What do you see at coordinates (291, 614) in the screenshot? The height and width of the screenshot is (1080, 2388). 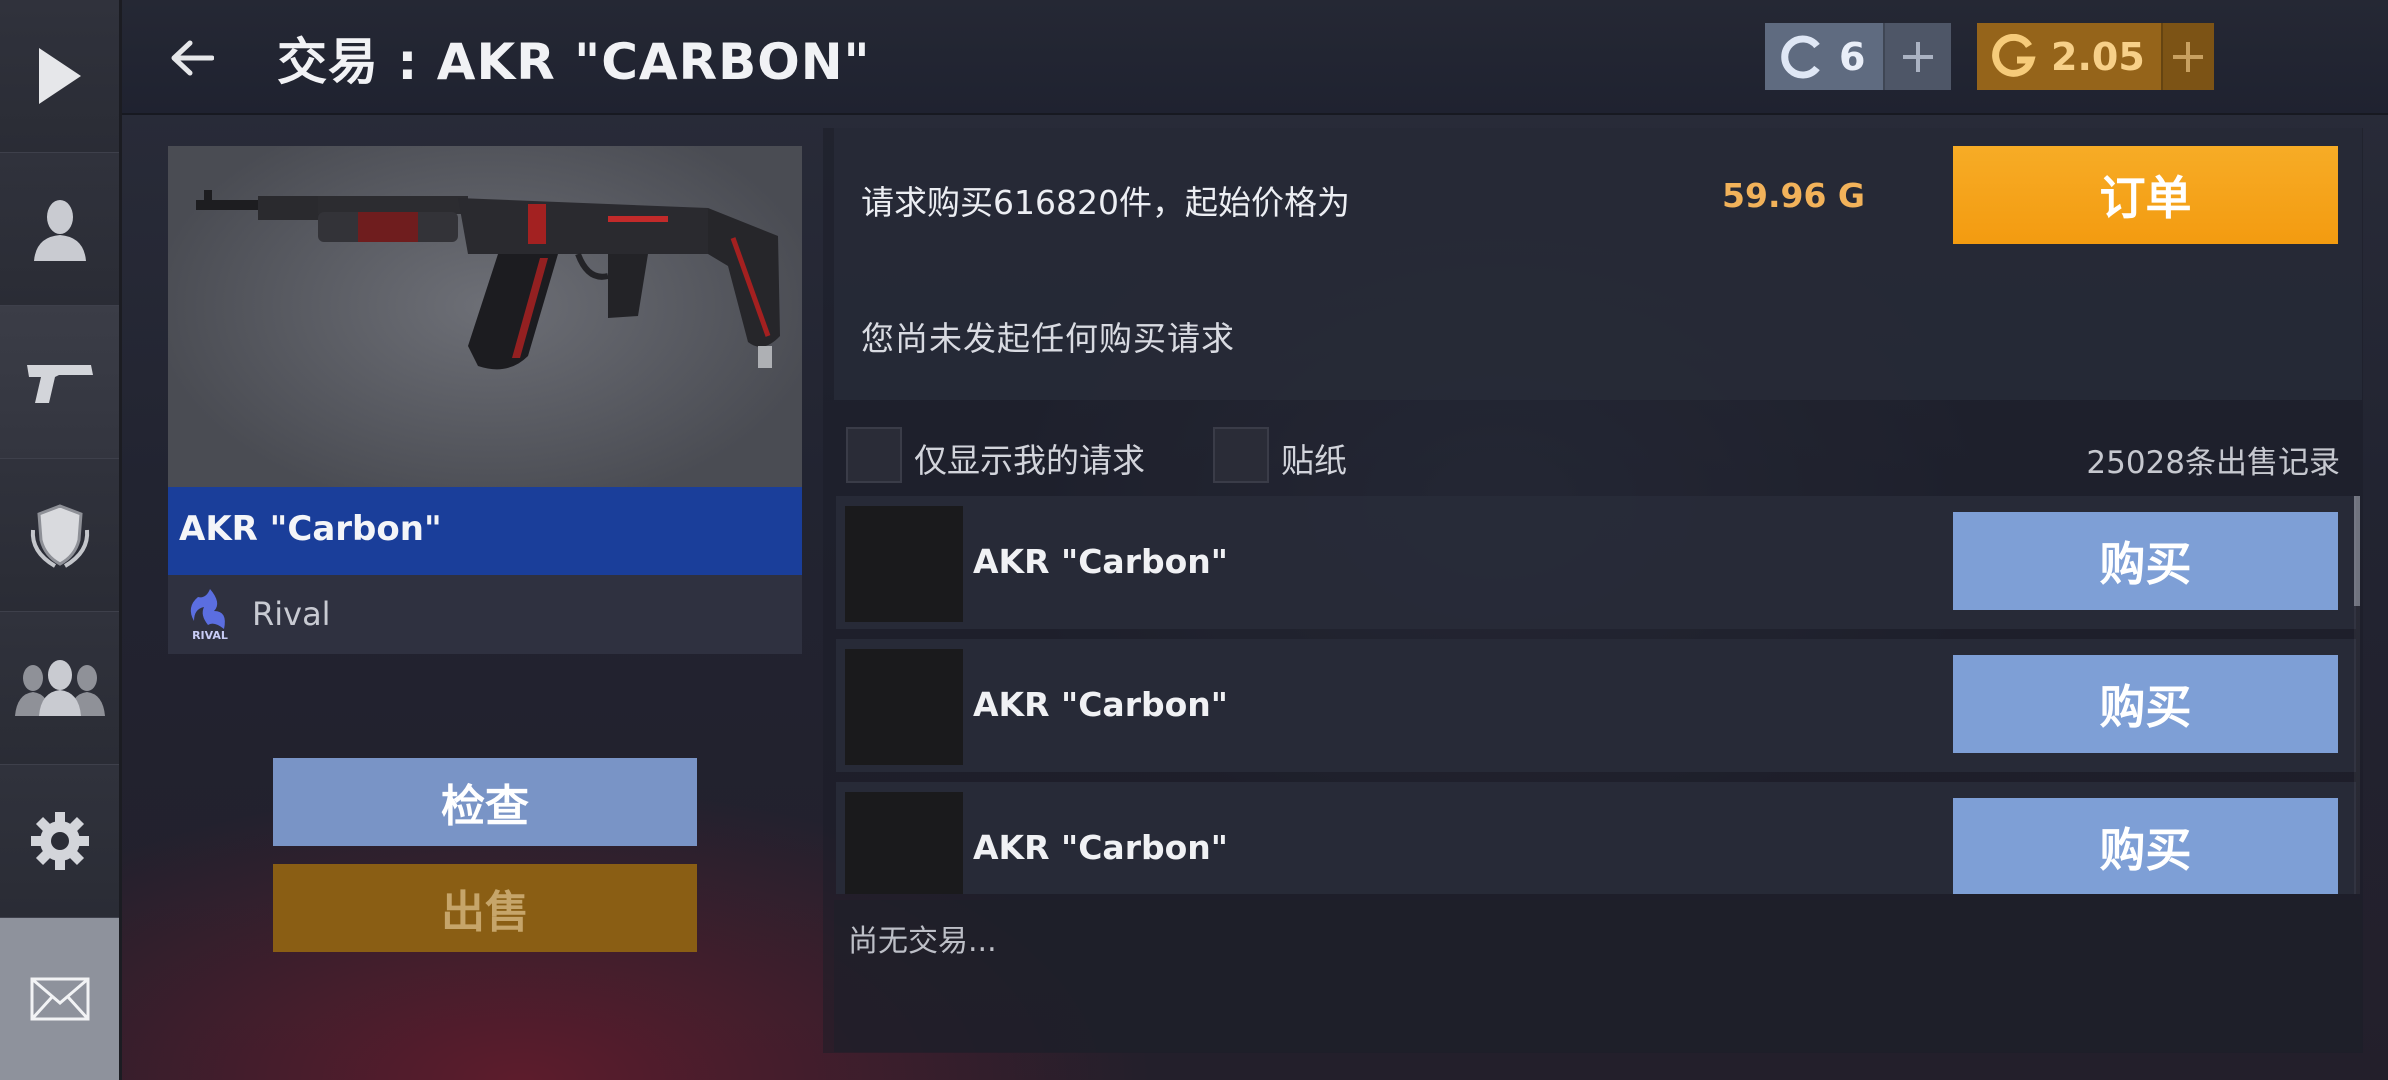 I see `collection-name: Rival` at bounding box center [291, 614].